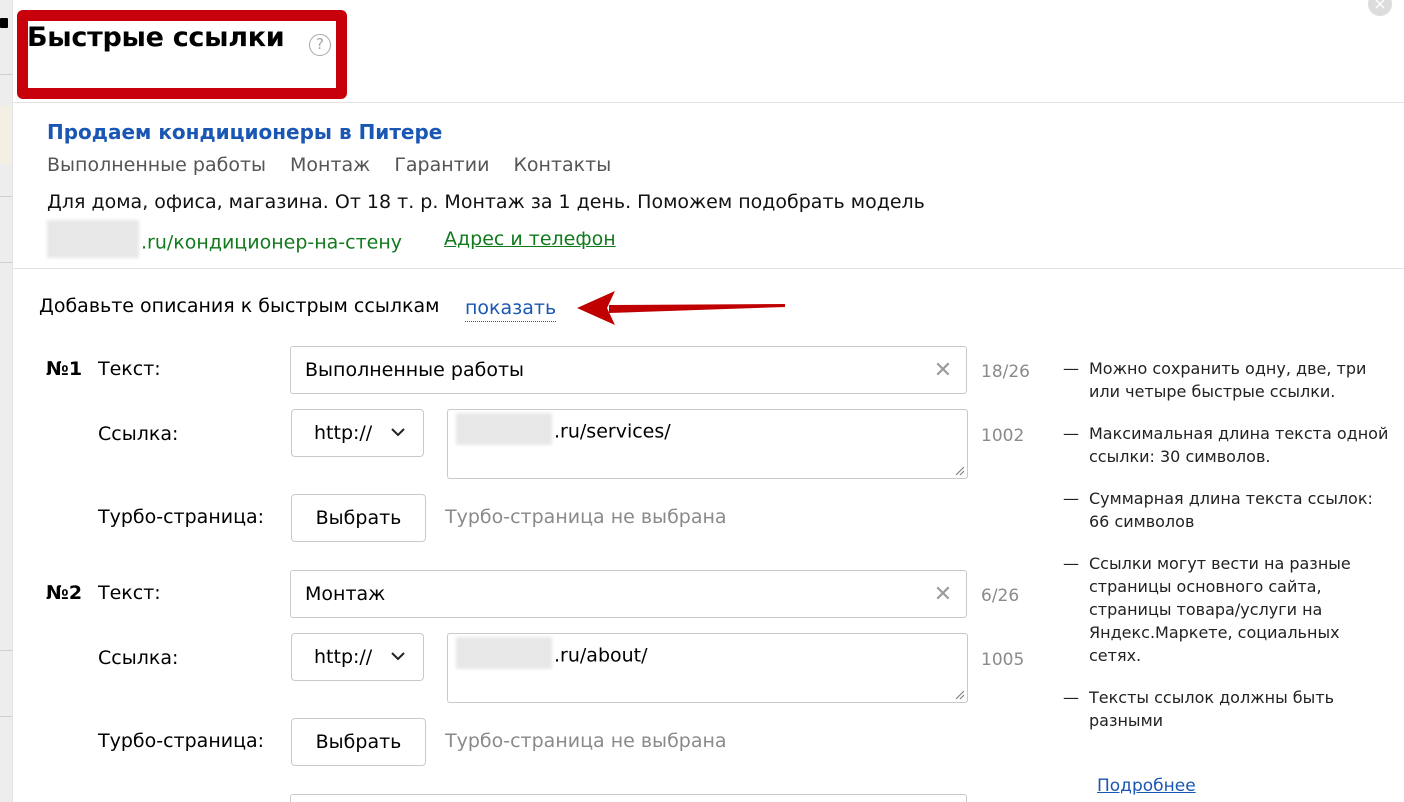 The image size is (1404, 802). I want to click on background-window-edge, so click(6, 401).